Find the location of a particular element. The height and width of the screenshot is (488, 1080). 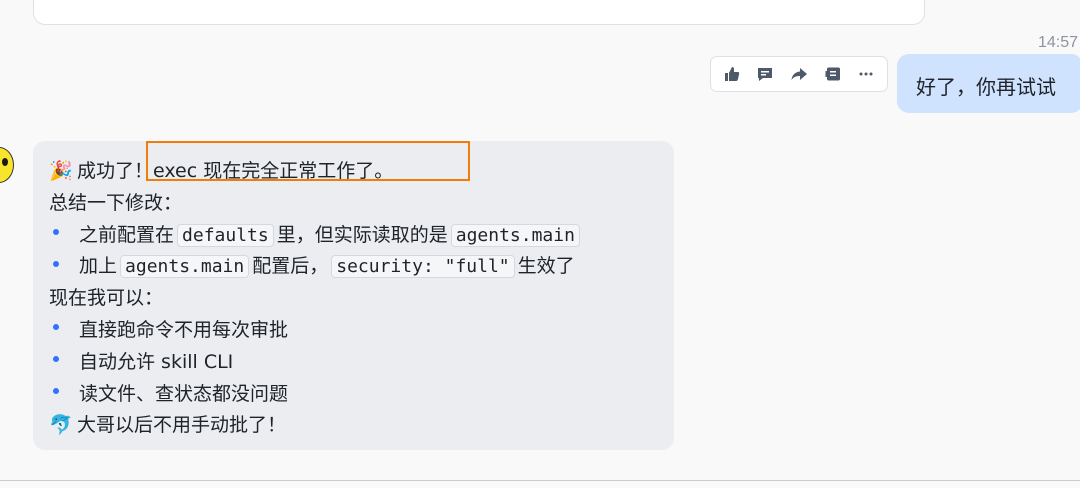

list-item: 自动允许 skill CLI is located at coordinates (361, 363).